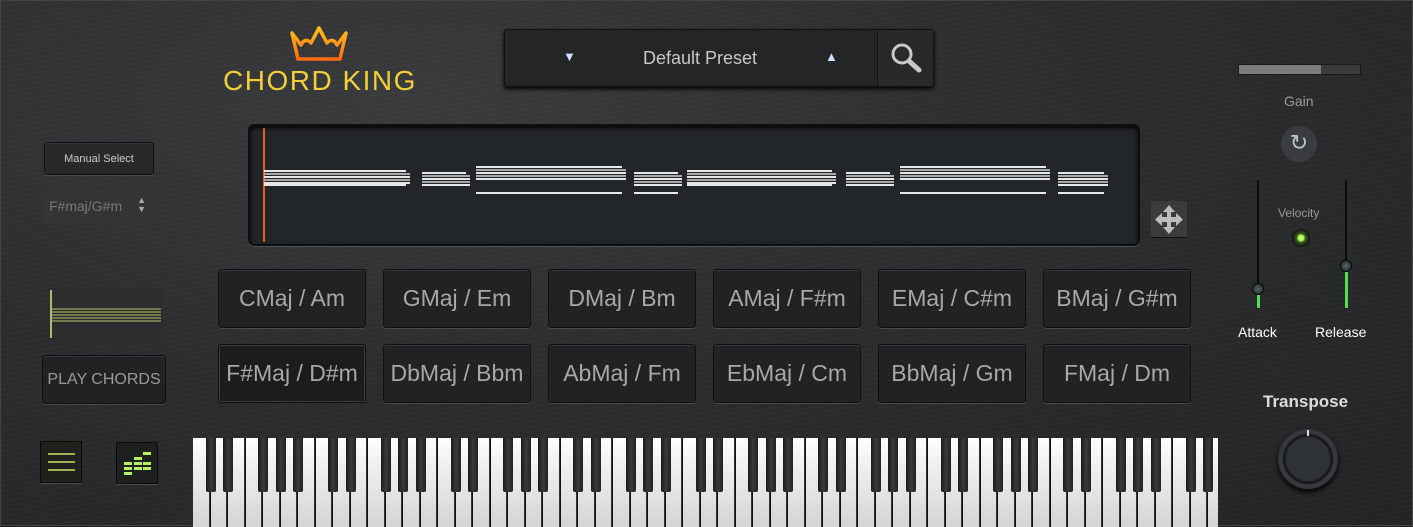 The width and height of the screenshot is (1413, 527). What do you see at coordinates (1346, 266) in the screenshot?
I see `release-slider-thumb` at bounding box center [1346, 266].